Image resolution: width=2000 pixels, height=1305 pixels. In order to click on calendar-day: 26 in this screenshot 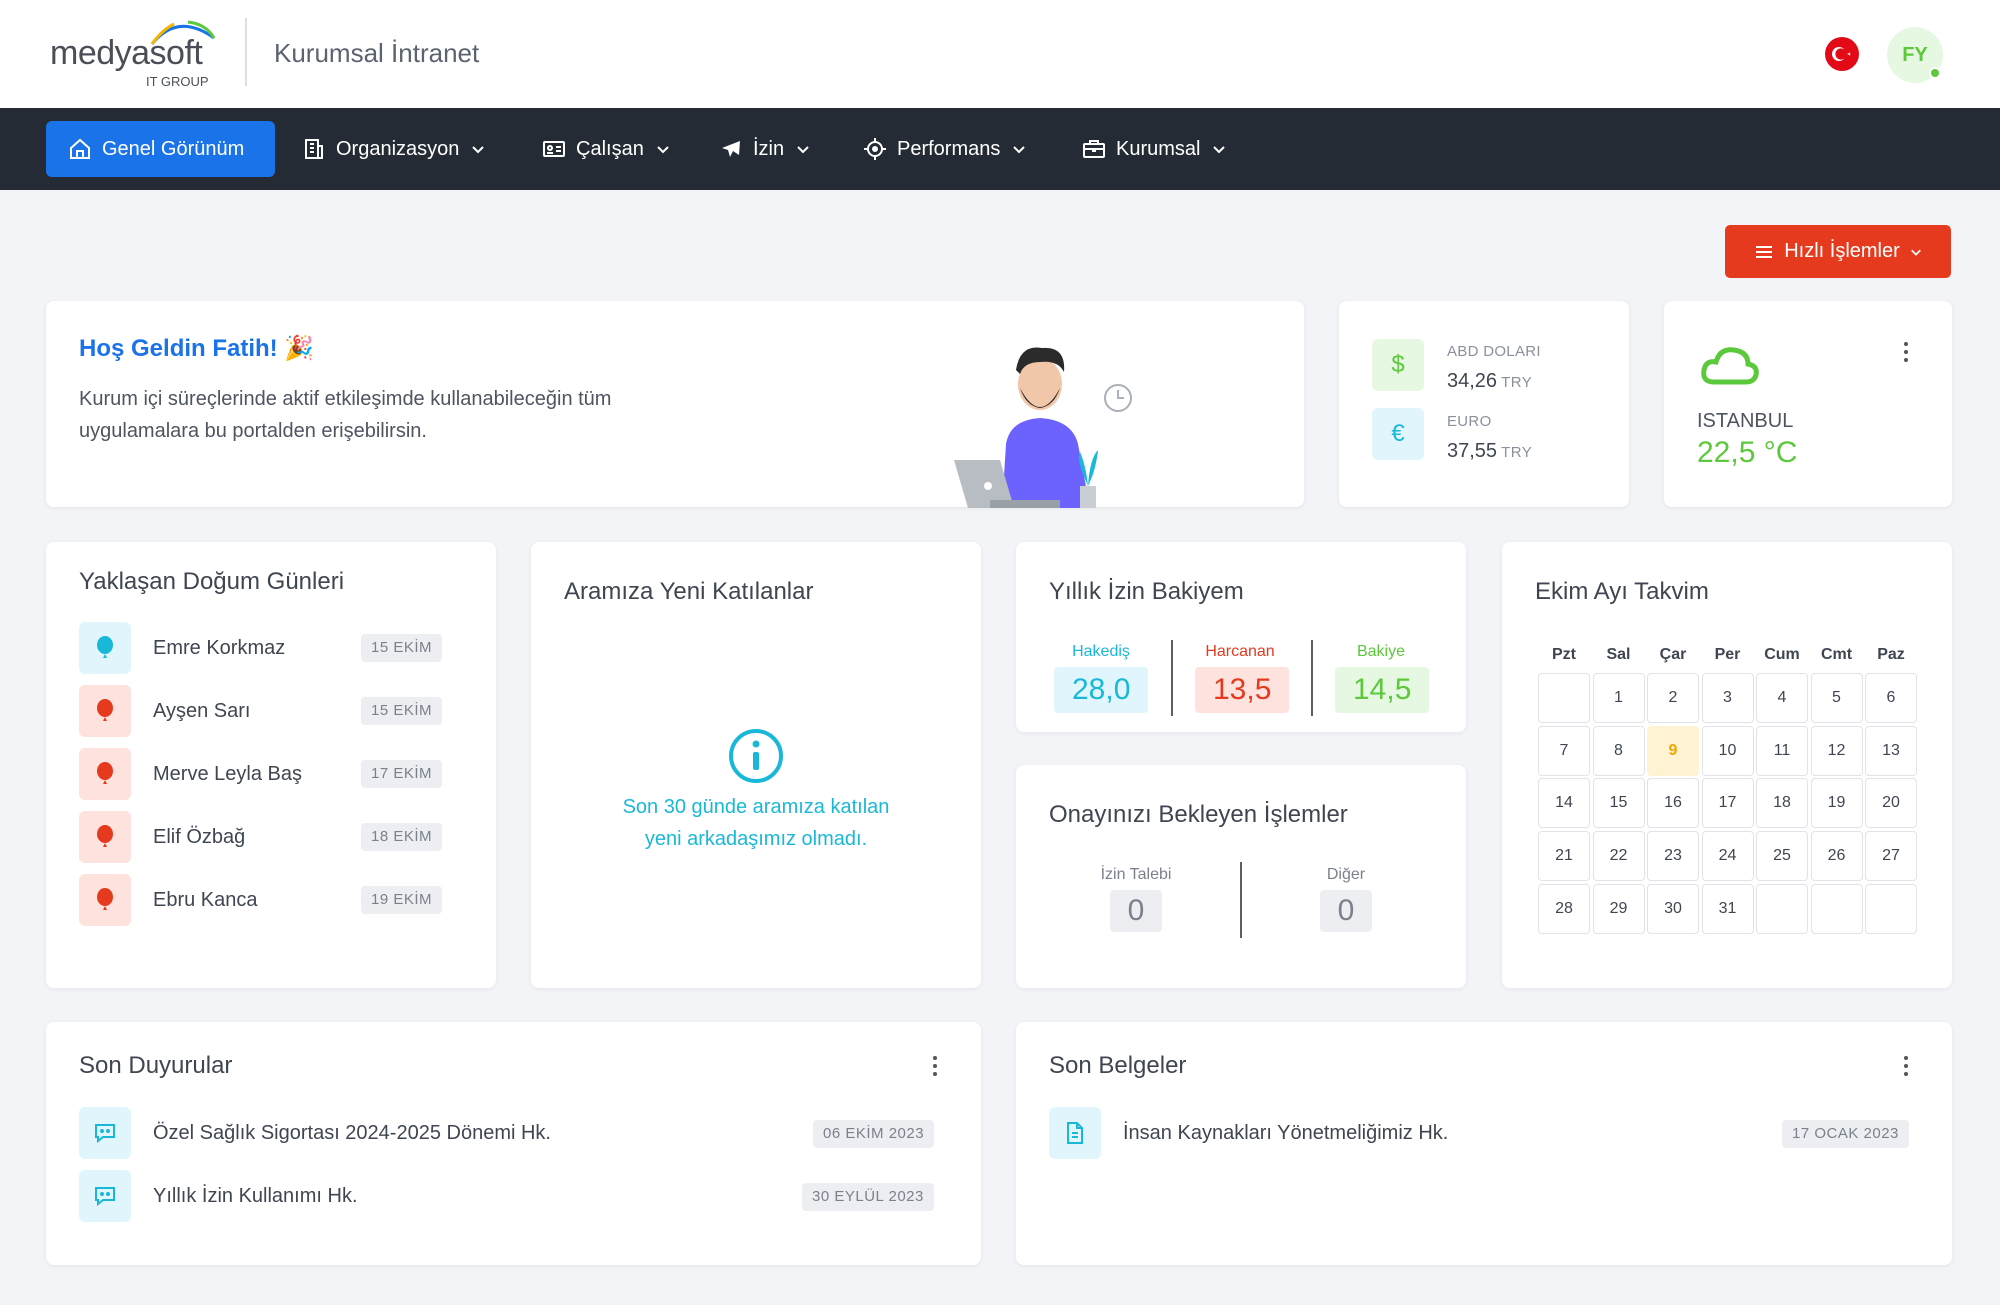, I will do `click(1836, 856)`.